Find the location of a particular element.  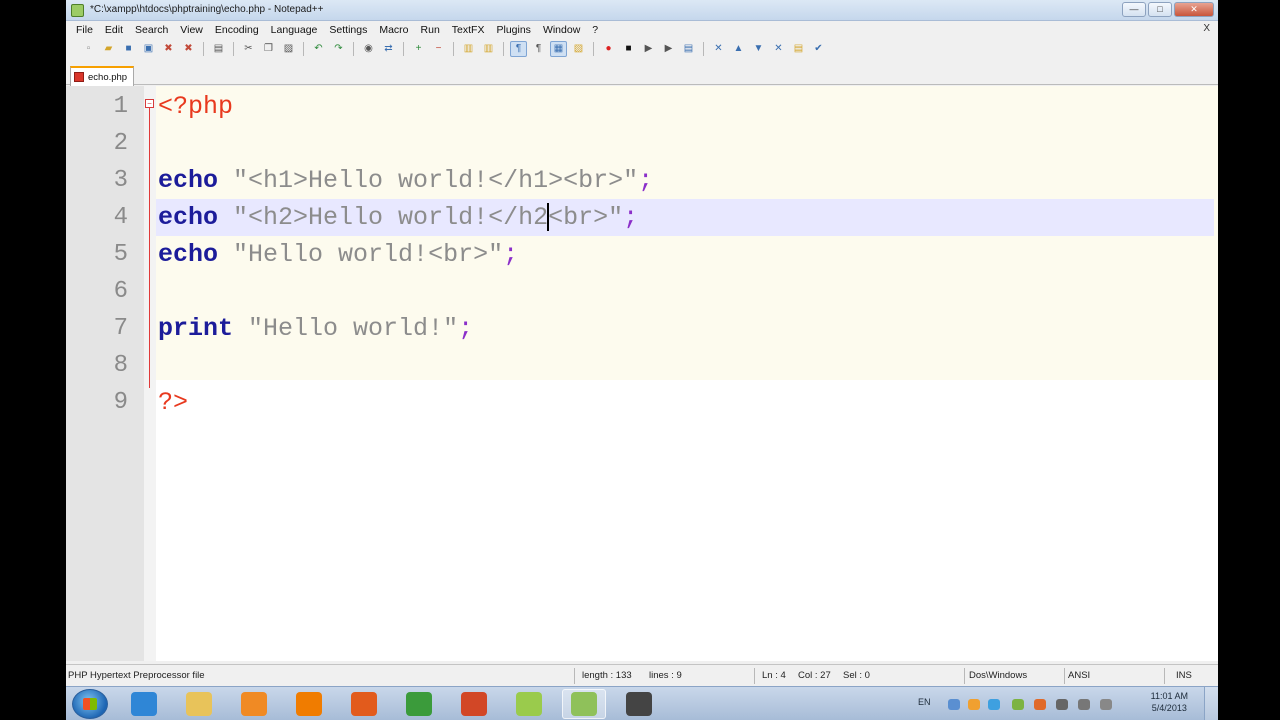

record-macro-icon: ● is located at coordinates (608, 49).